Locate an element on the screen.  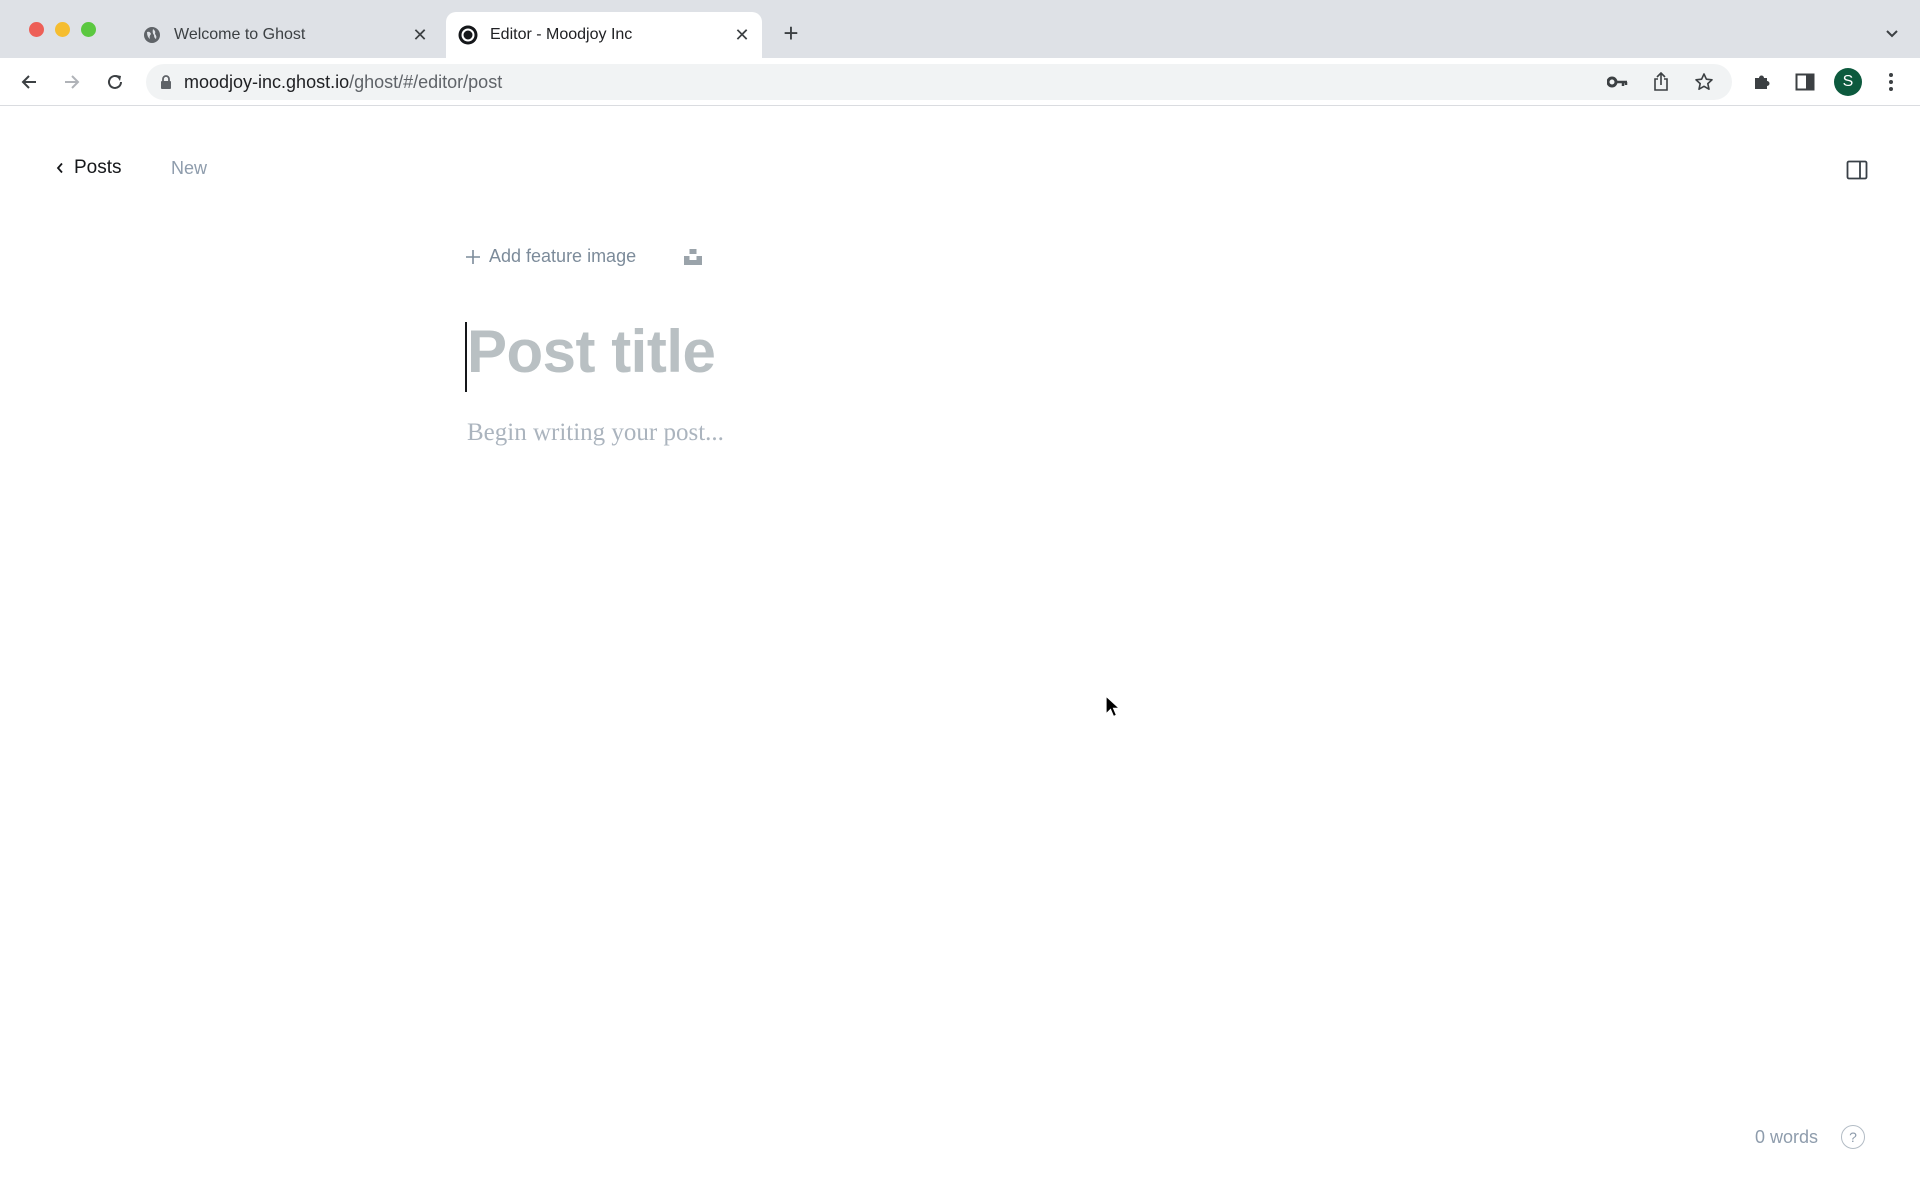
extensions-puzzle-icon is located at coordinates (1762, 82).